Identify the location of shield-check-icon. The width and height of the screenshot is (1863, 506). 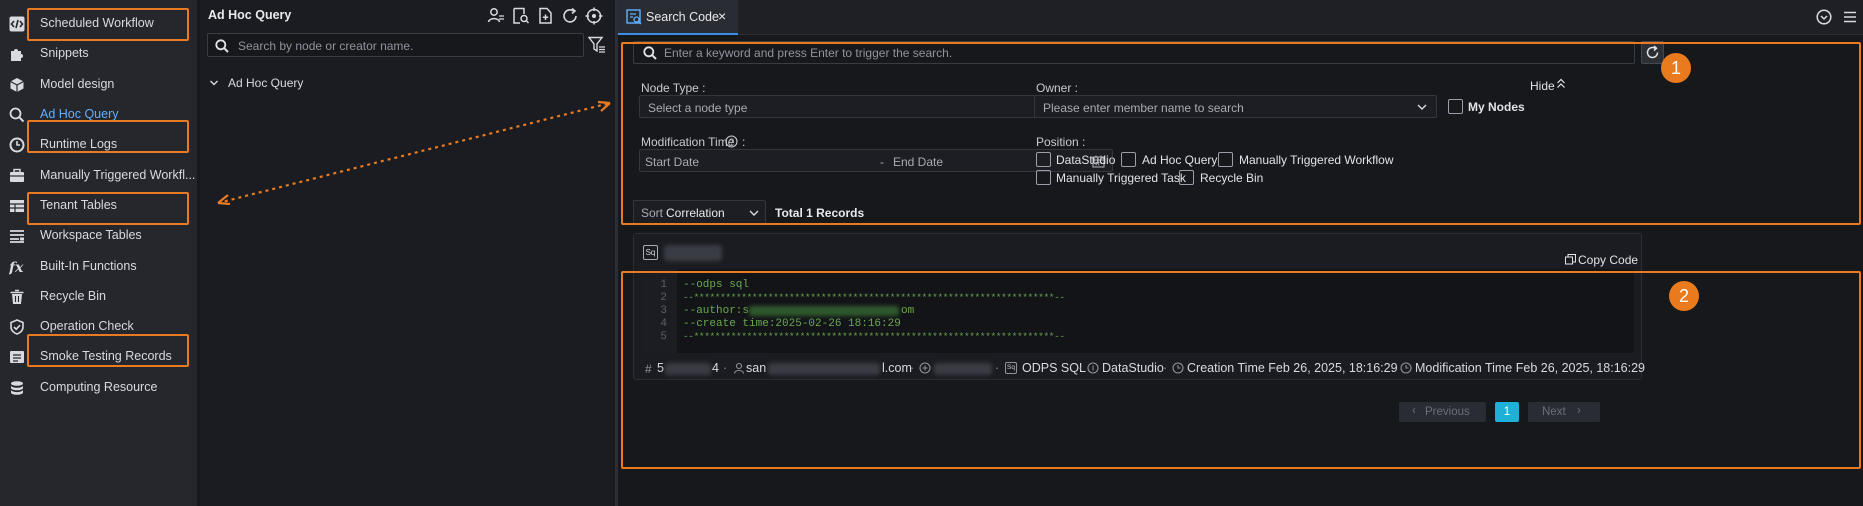
(17, 327).